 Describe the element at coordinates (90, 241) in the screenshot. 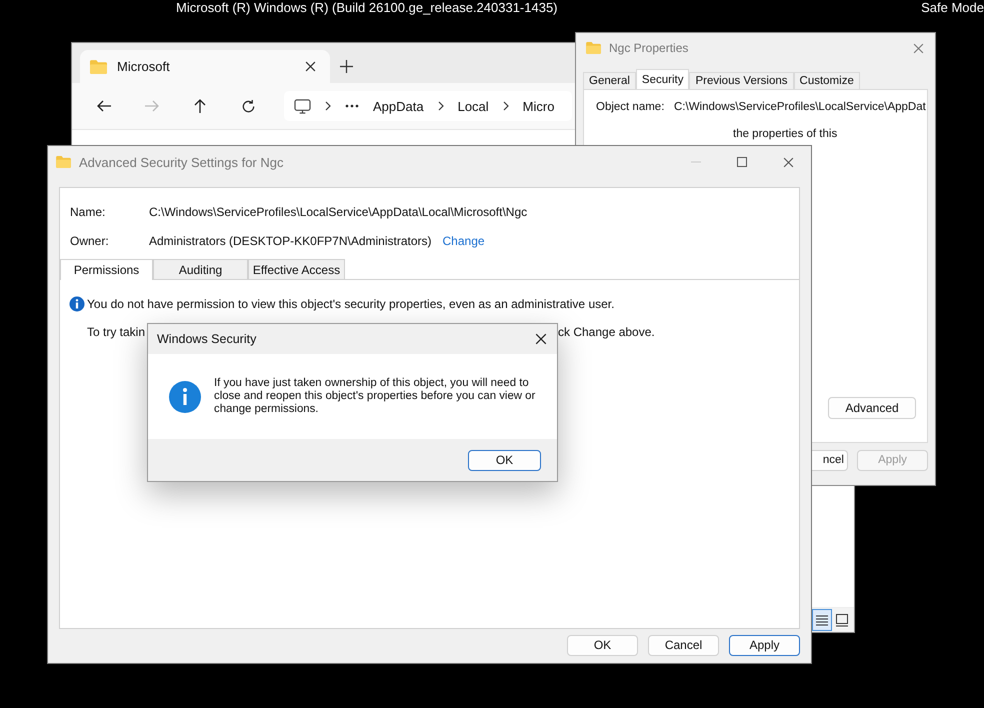

I see `owner-label: Owner:` at that location.